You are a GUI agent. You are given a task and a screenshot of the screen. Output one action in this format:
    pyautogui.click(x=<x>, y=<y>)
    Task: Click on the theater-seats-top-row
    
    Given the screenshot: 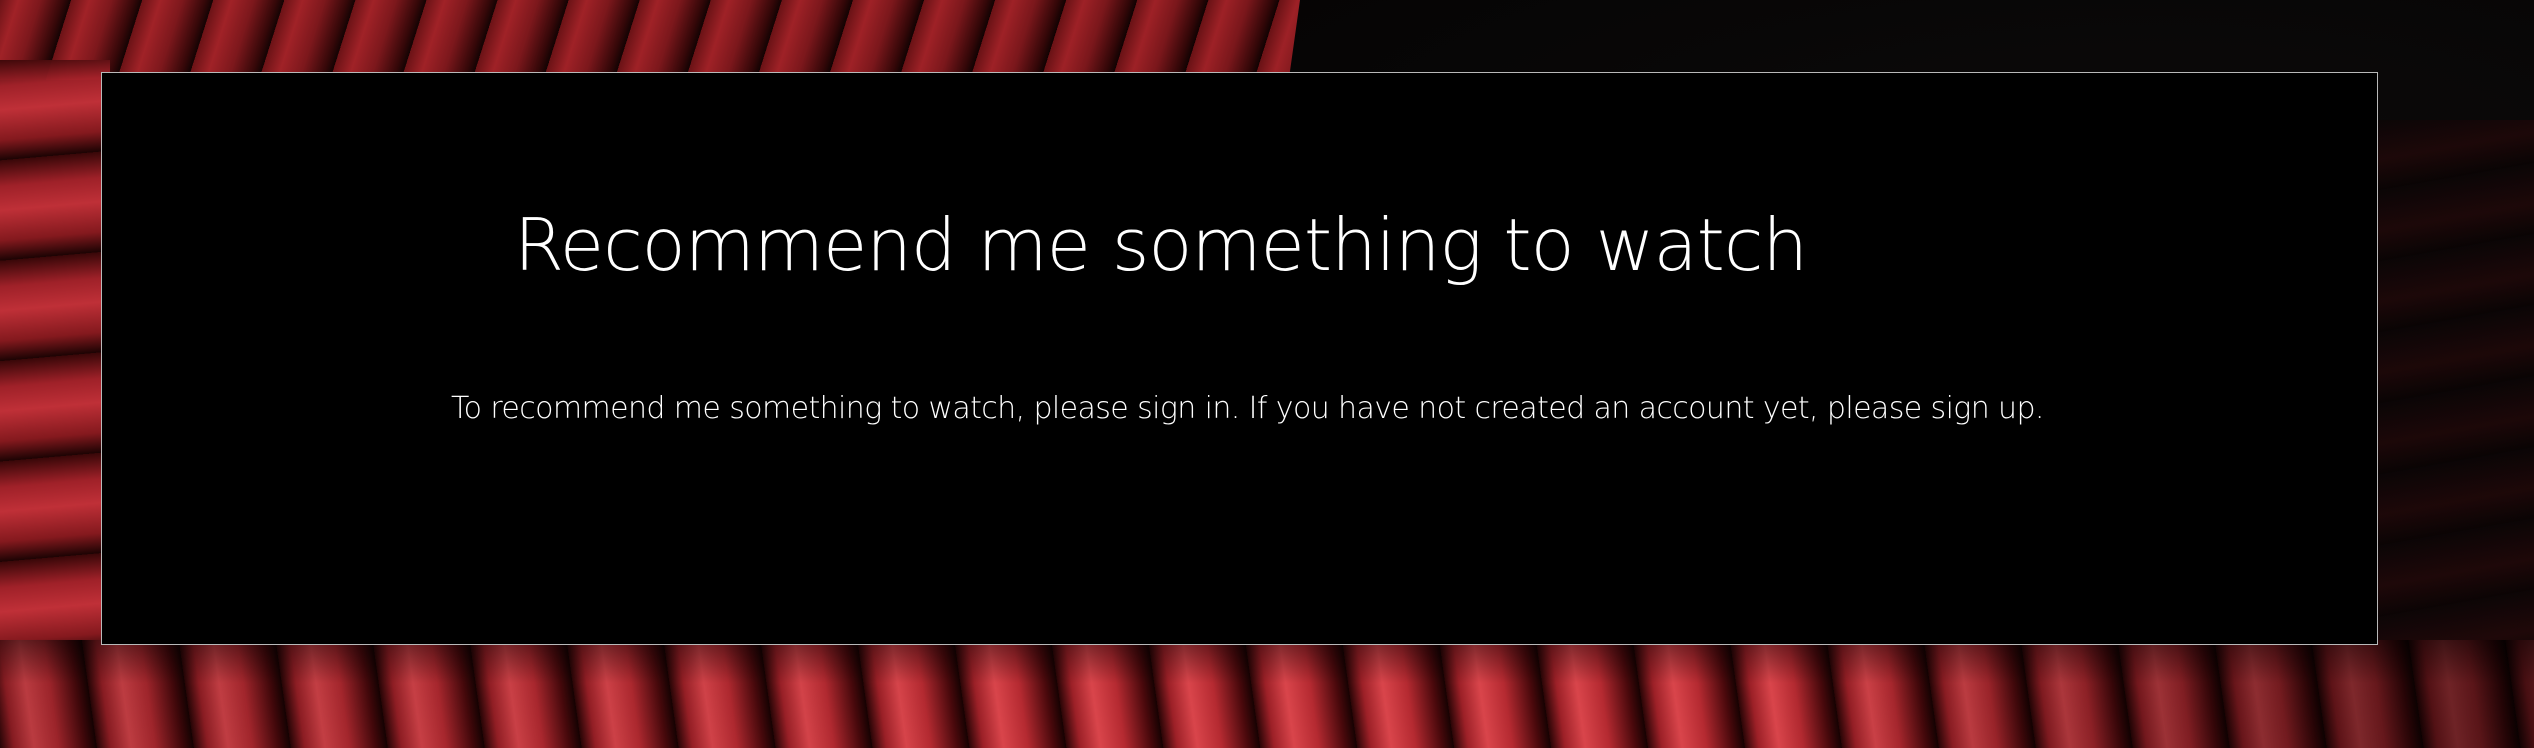 What is the action you would take?
    pyautogui.click(x=650, y=40)
    